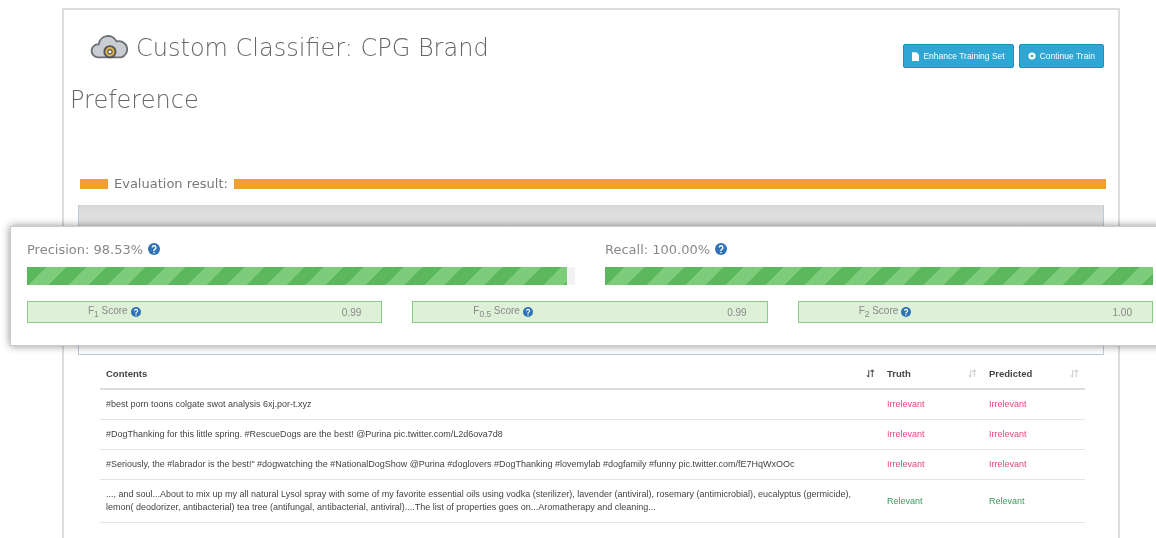  I want to click on column-header: Contents, so click(127, 373).